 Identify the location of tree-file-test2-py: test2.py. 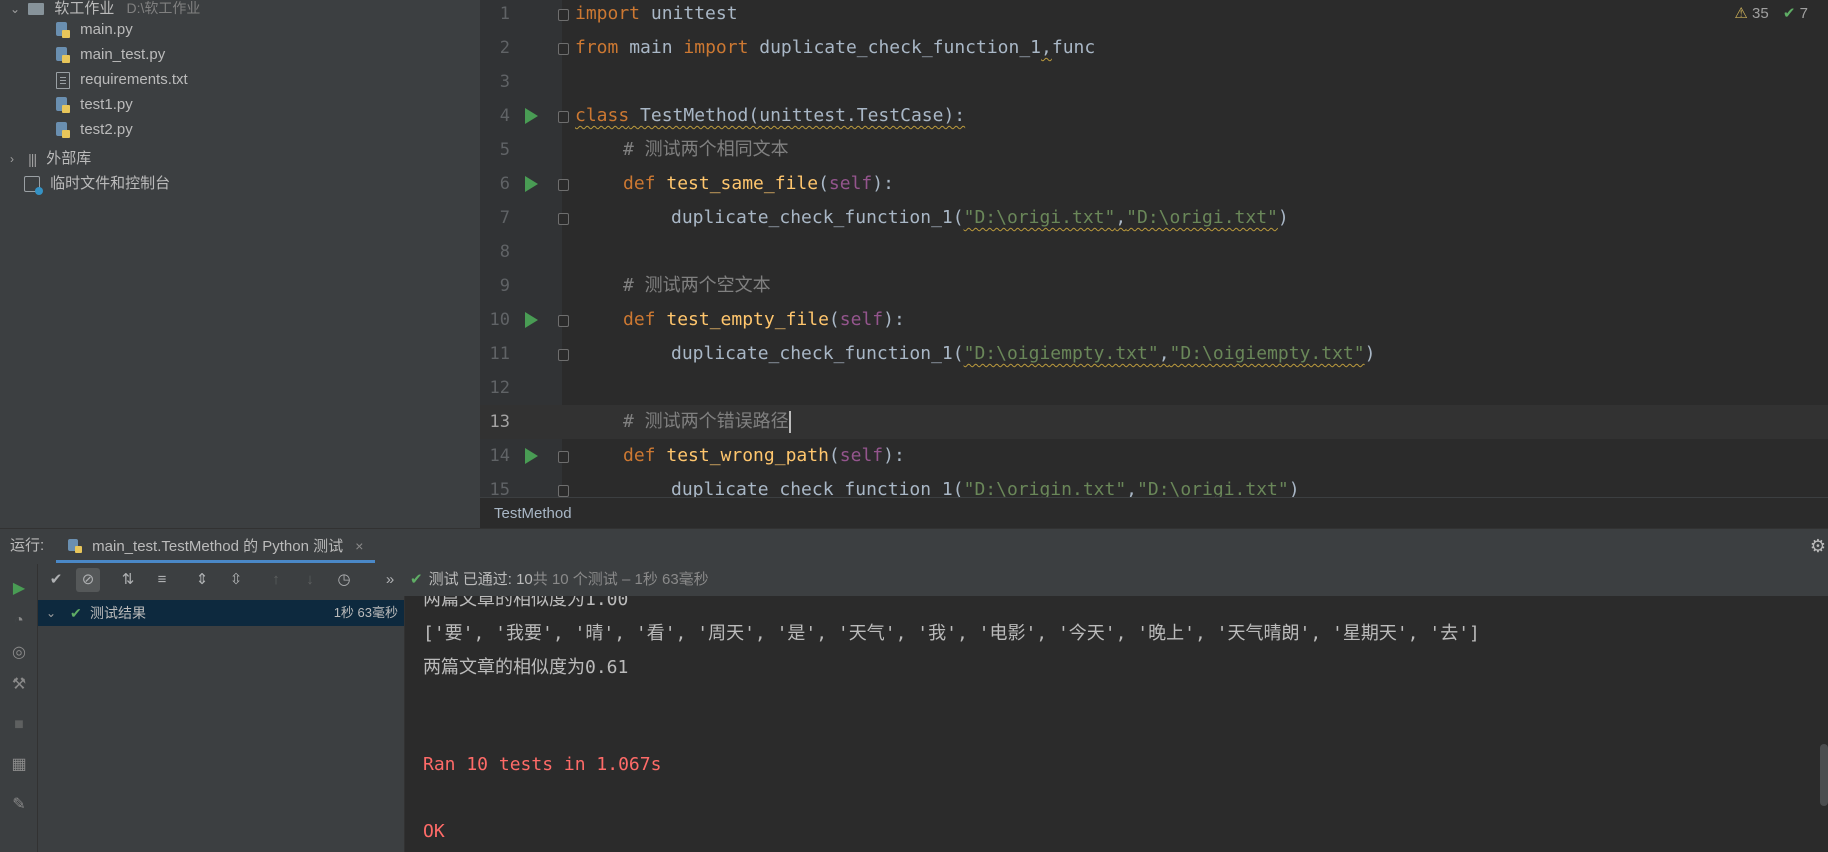
(94, 129).